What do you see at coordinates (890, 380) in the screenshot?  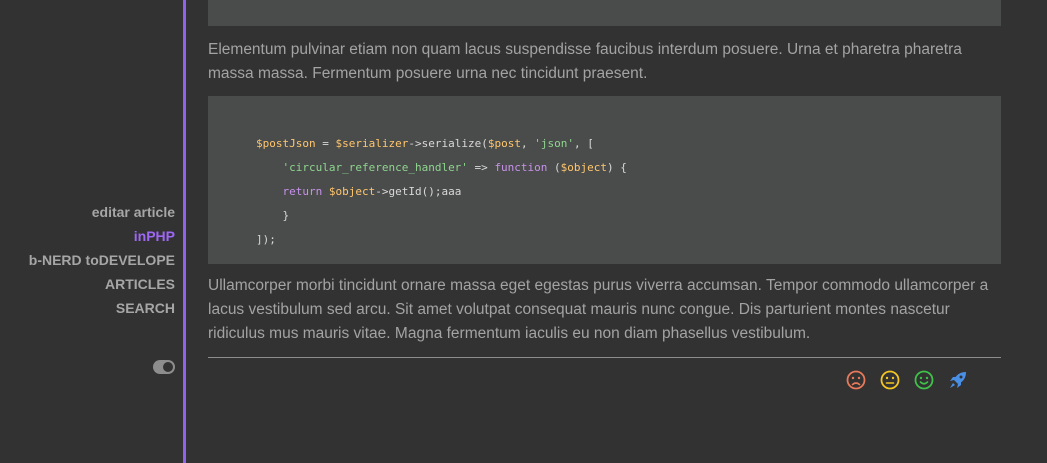 I see `neutral-face-icon` at bounding box center [890, 380].